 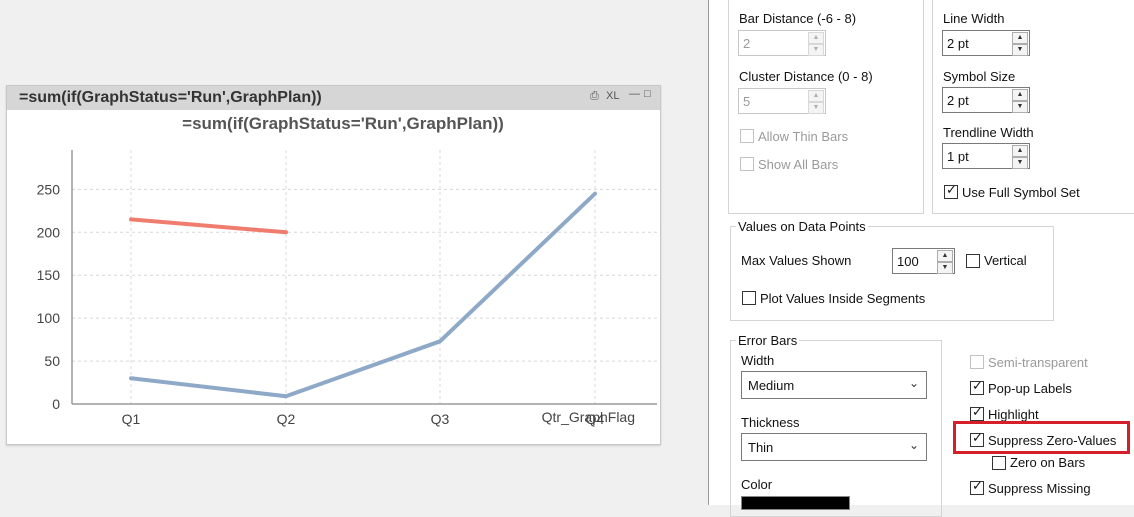 What do you see at coordinates (131, 419) in the screenshot?
I see `x-tick-label: Q1` at bounding box center [131, 419].